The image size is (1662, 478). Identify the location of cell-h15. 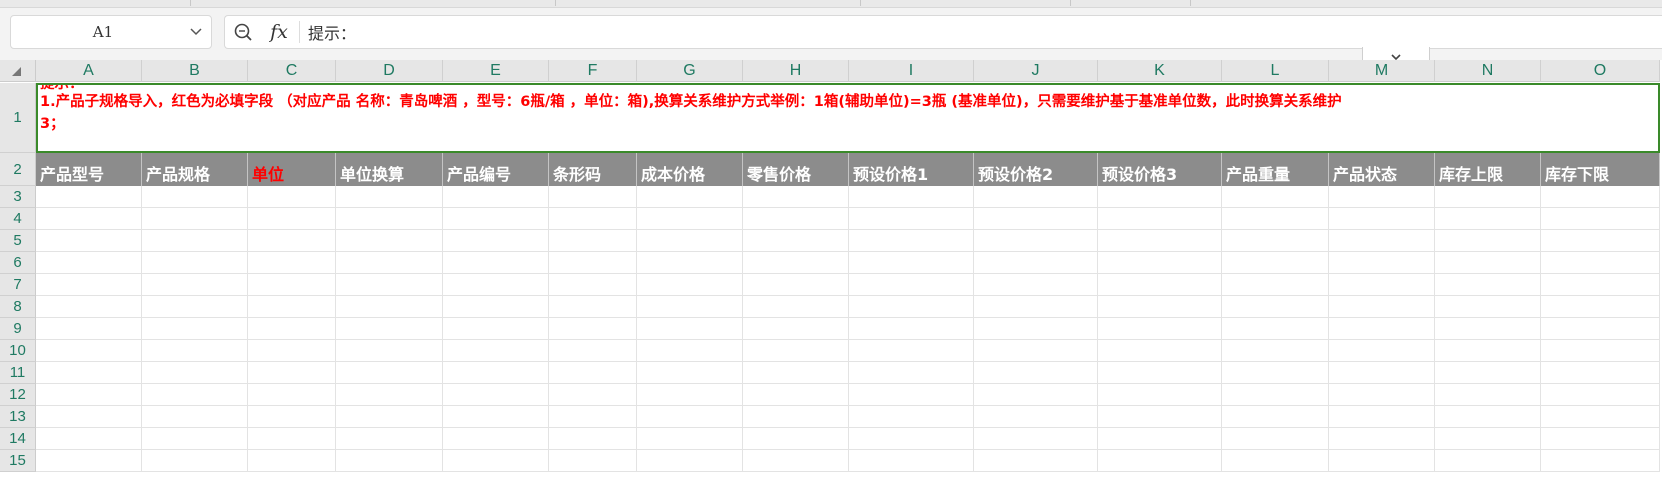
(796, 461).